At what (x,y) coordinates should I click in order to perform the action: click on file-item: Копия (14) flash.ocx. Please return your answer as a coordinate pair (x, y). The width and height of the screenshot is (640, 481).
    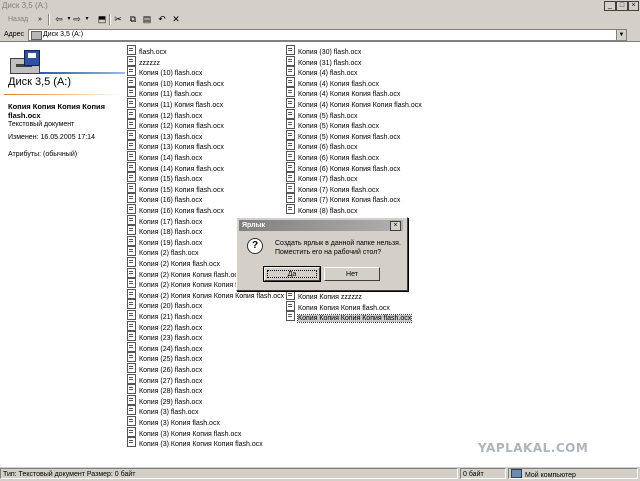
    Looking at the image, I should click on (164, 156).